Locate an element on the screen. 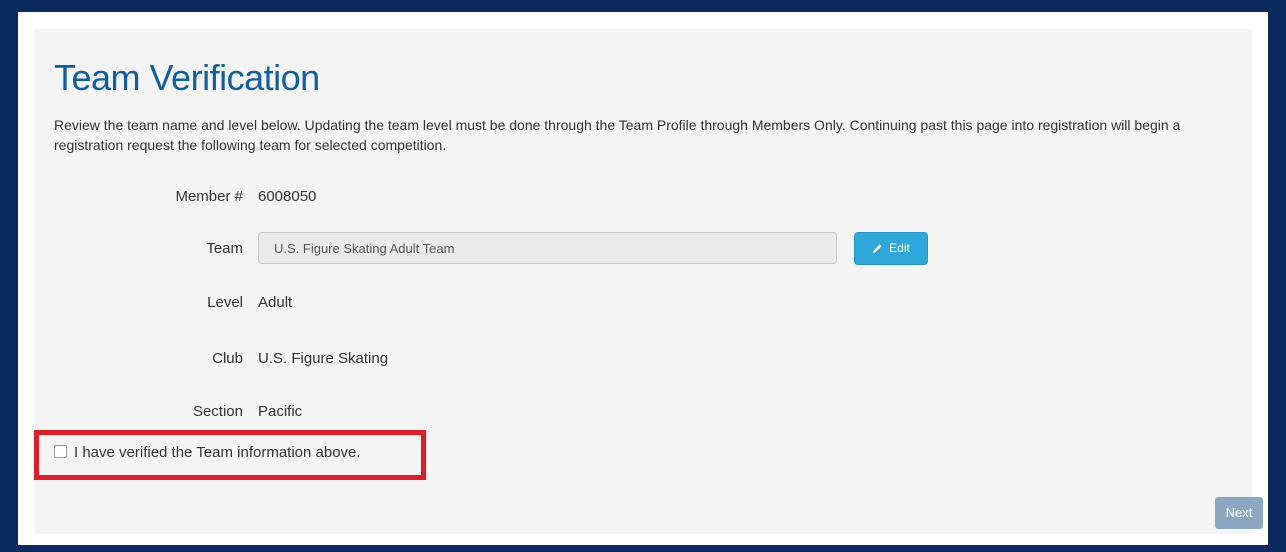 Image resolution: width=1286 pixels, height=552 pixels. member-value: 6008050 is located at coordinates (287, 196).